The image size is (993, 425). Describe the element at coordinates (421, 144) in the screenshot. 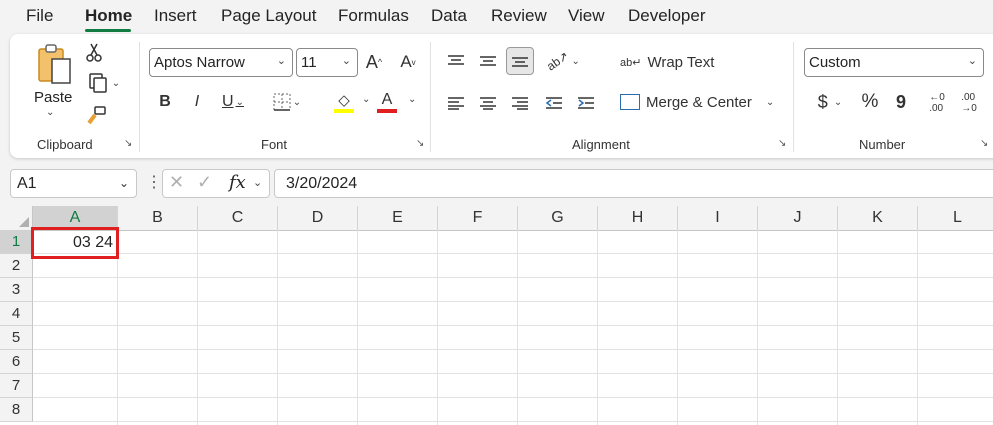

I see `font-launcher-icon: ↘` at that location.